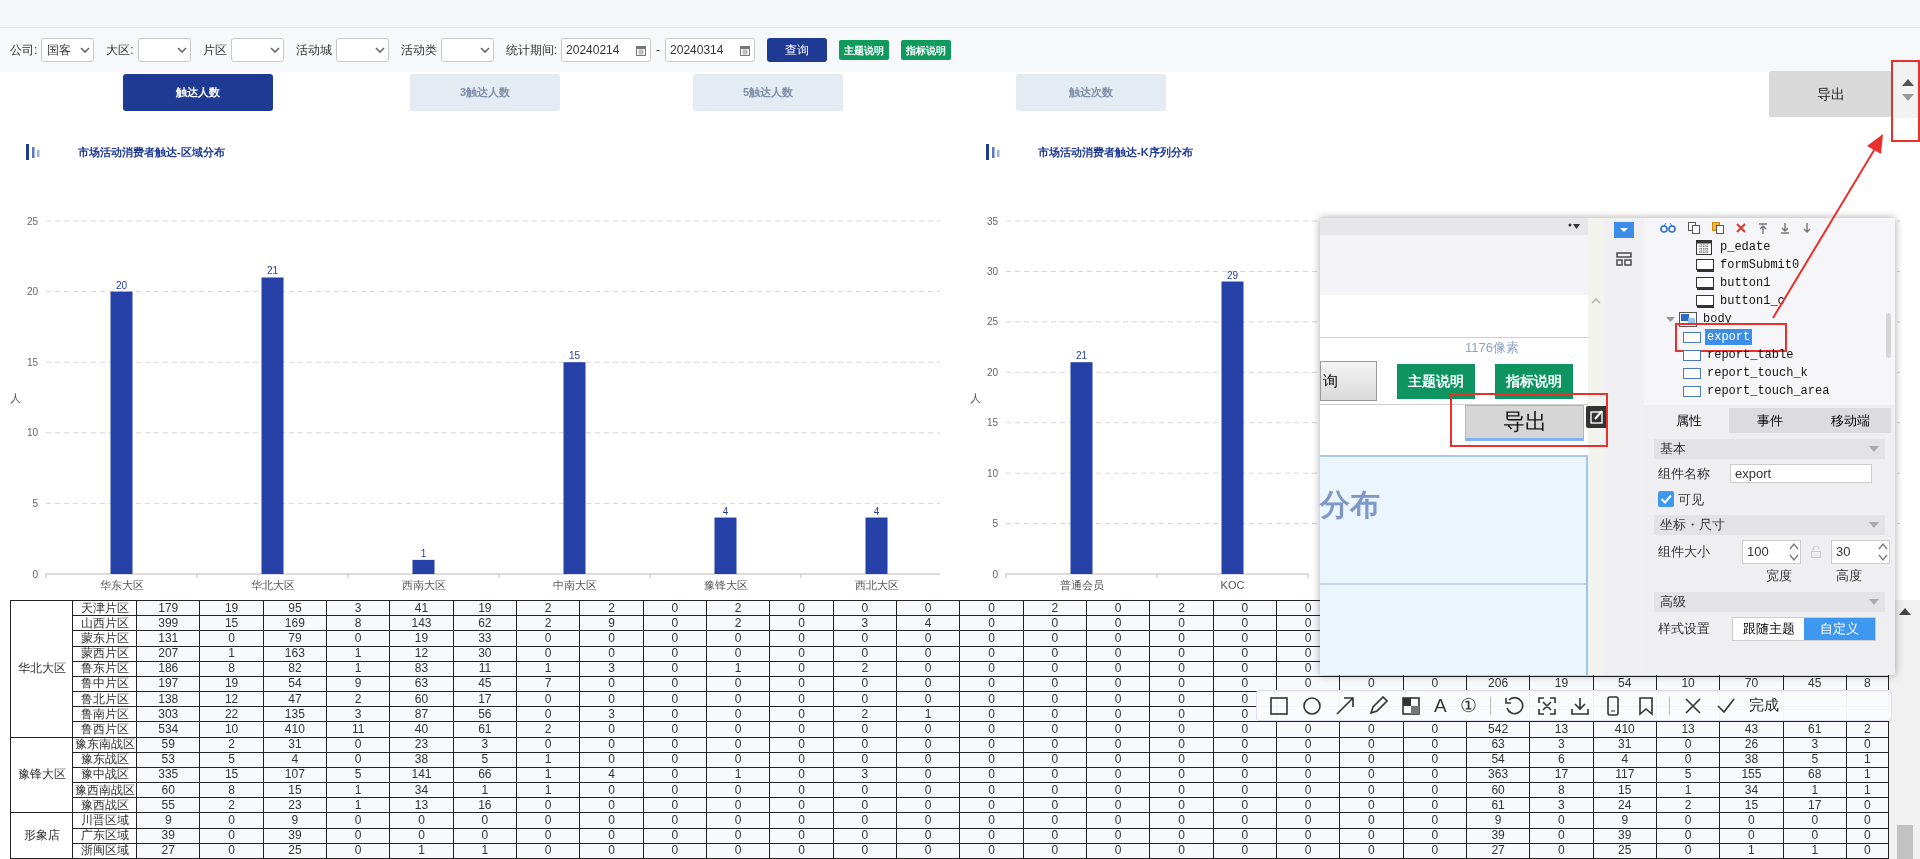 The image size is (1920, 859). What do you see at coordinates (574, 356) in the screenshot?
I see `bar-value-label: 15` at bounding box center [574, 356].